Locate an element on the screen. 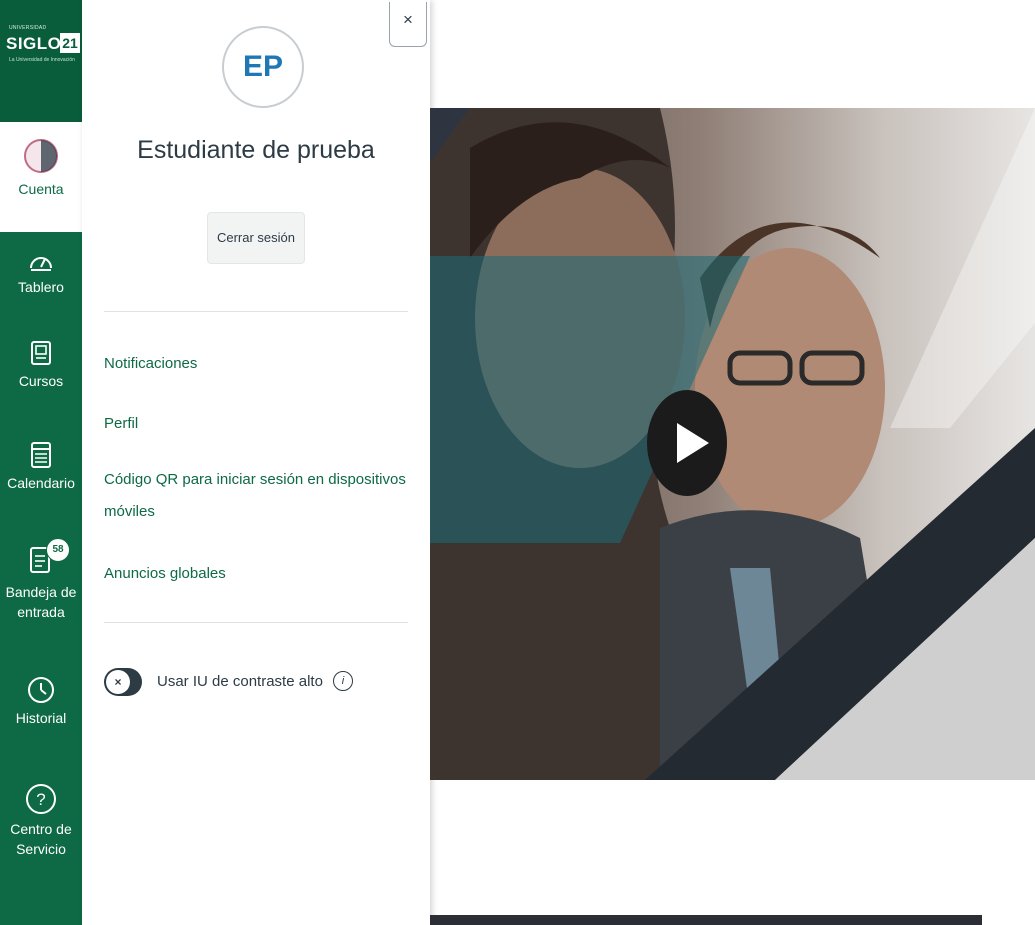  logout-button: Cerrar sesión is located at coordinates (256, 238).